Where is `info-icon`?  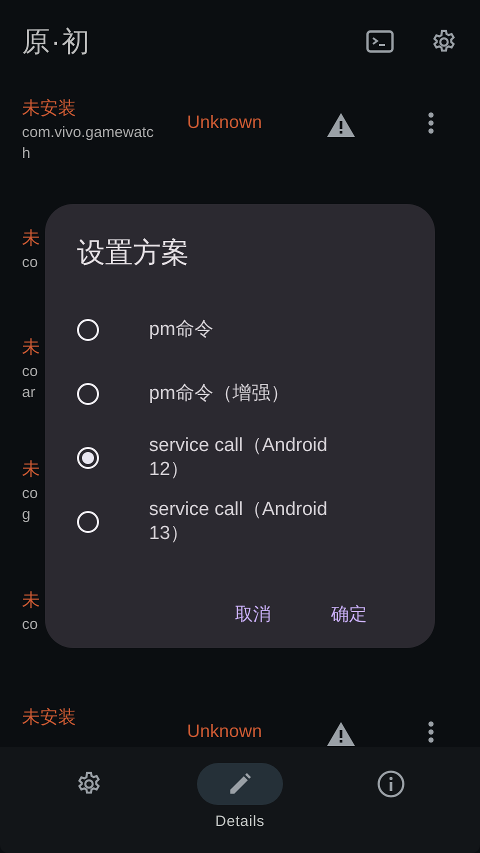
info-icon is located at coordinates (390, 784).